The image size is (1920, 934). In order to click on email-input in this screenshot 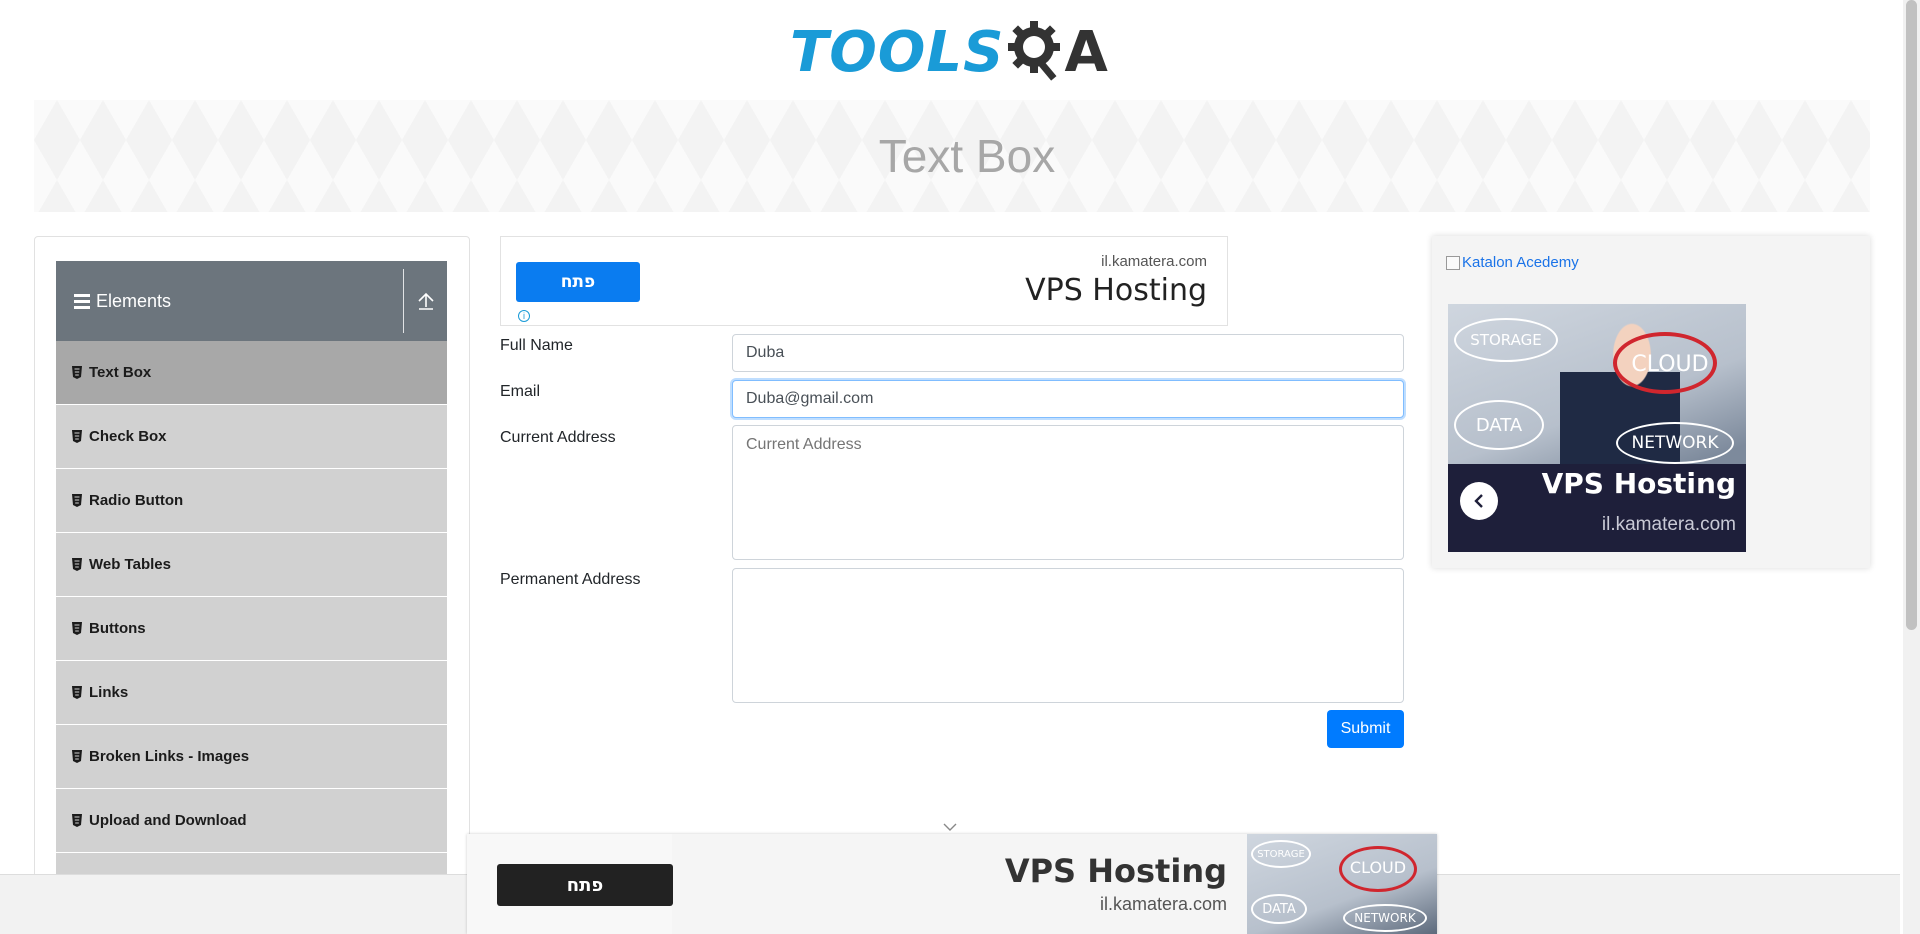, I will do `click(1068, 399)`.